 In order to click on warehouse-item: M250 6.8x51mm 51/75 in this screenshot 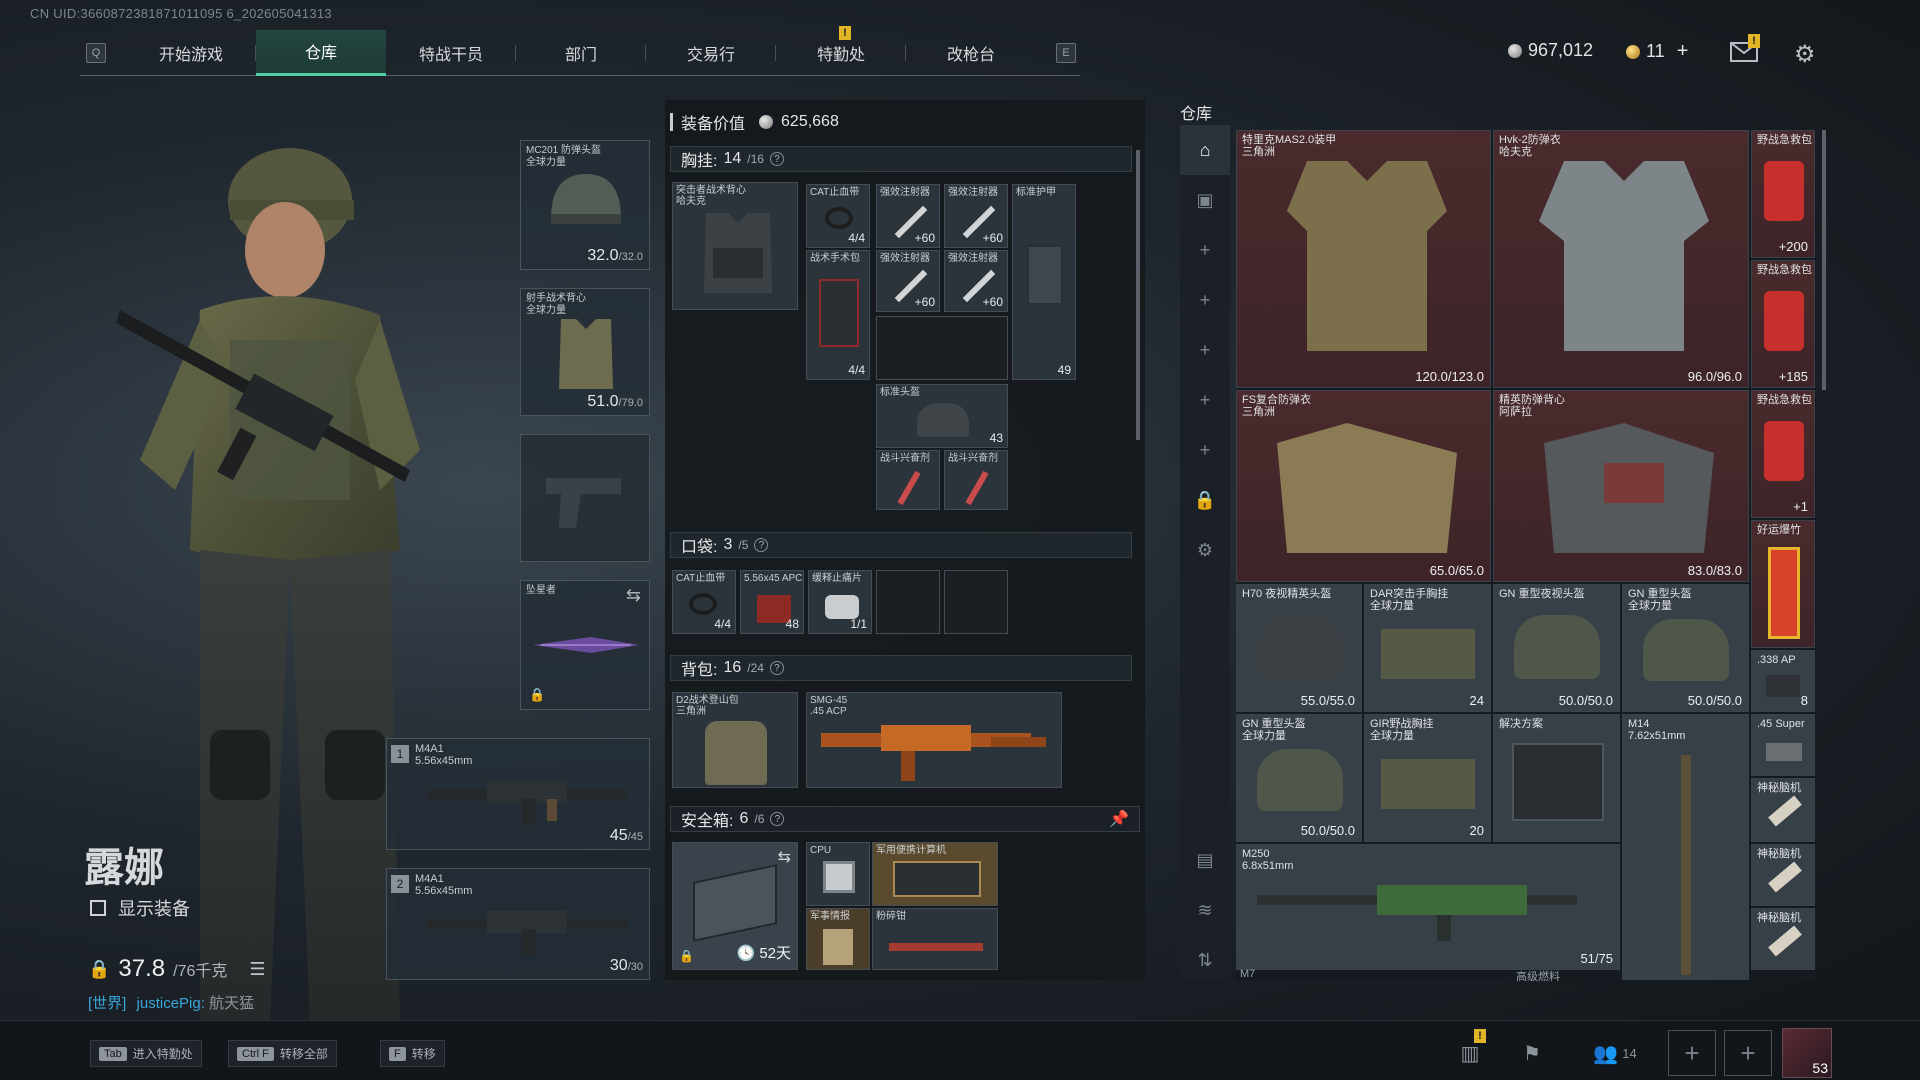, I will do `click(1428, 907)`.